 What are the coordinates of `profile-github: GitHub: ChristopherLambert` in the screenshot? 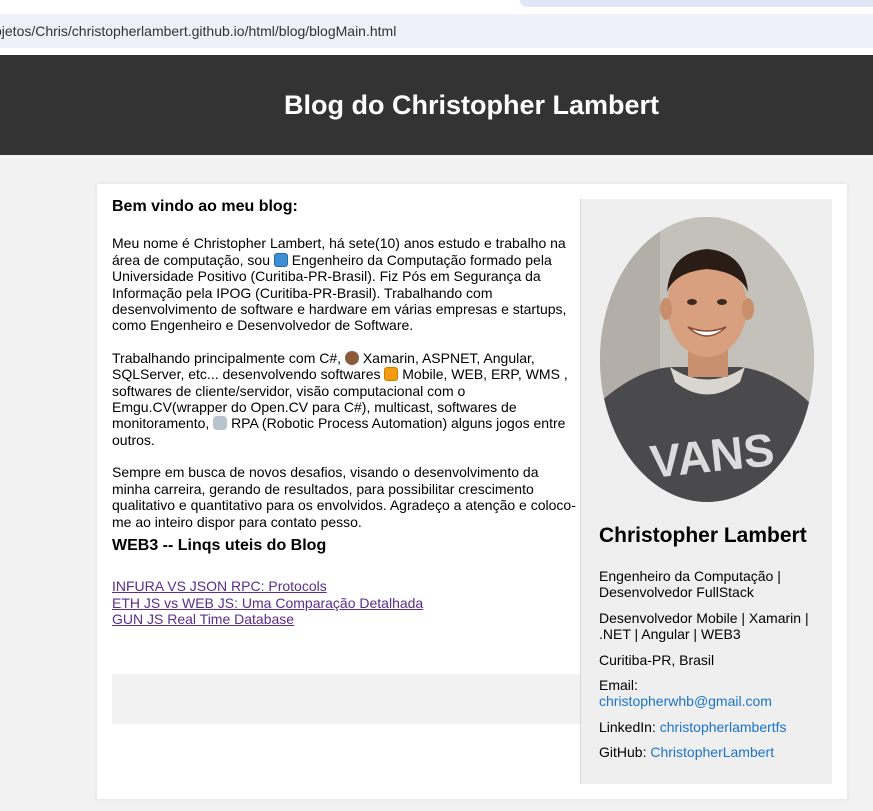 It's located at (709, 752).